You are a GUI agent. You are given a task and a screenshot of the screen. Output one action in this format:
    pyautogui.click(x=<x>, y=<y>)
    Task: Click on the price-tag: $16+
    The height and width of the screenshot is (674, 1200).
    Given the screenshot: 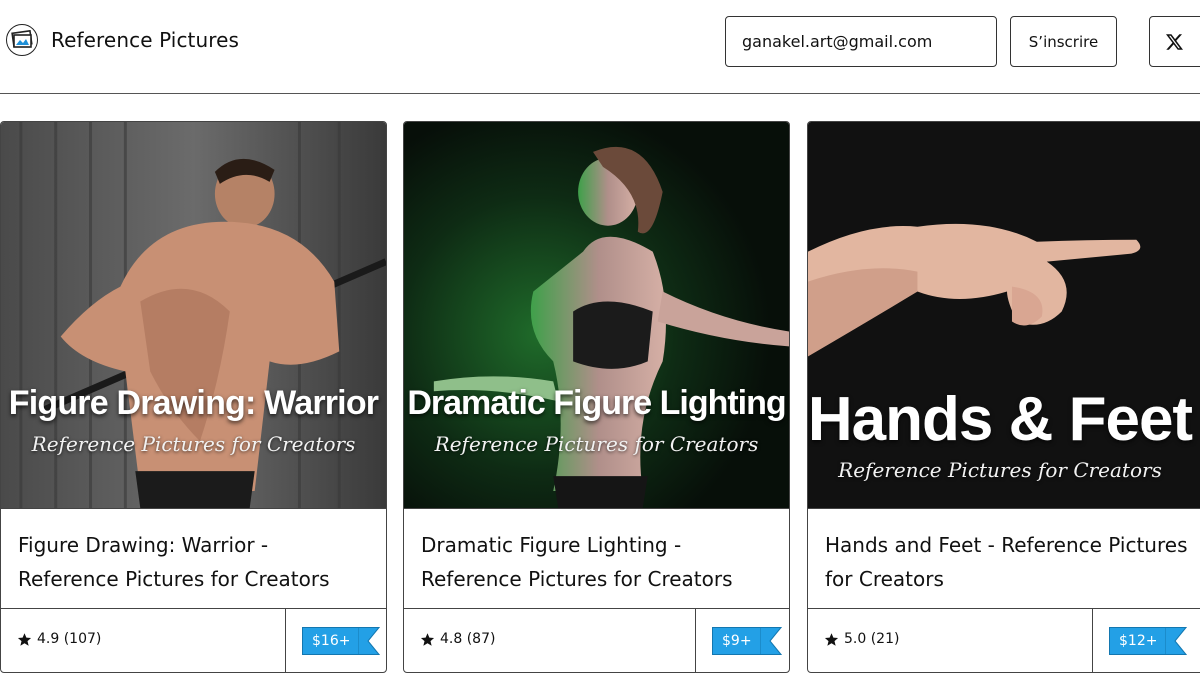 What is the action you would take?
    pyautogui.click(x=341, y=641)
    